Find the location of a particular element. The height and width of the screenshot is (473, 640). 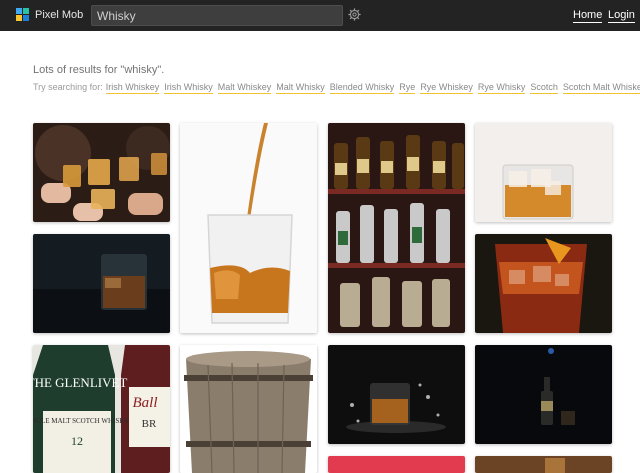

suggestions-label: Try searching for: is located at coordinates (68, 87).